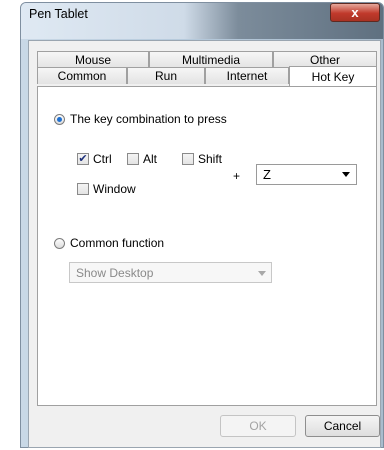 This screenshot has width=384, height=450. Describe the element at coordinates (148, 119) in the screenshot. I see `key-combination-label: The key combination to press` at that location.